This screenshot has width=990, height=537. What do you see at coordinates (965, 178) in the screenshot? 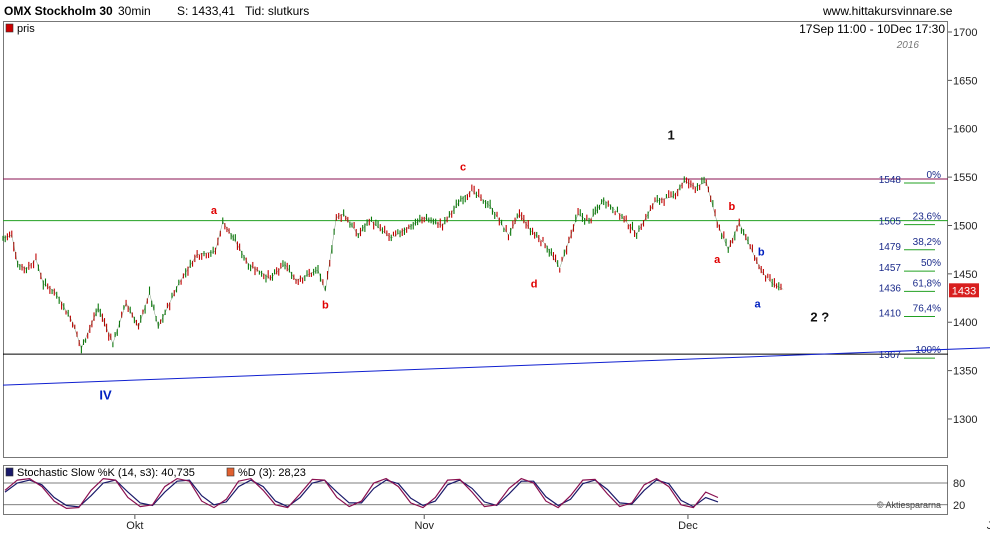
I see `y-tick-label-5: 1550` at bounding box center [965, 178].